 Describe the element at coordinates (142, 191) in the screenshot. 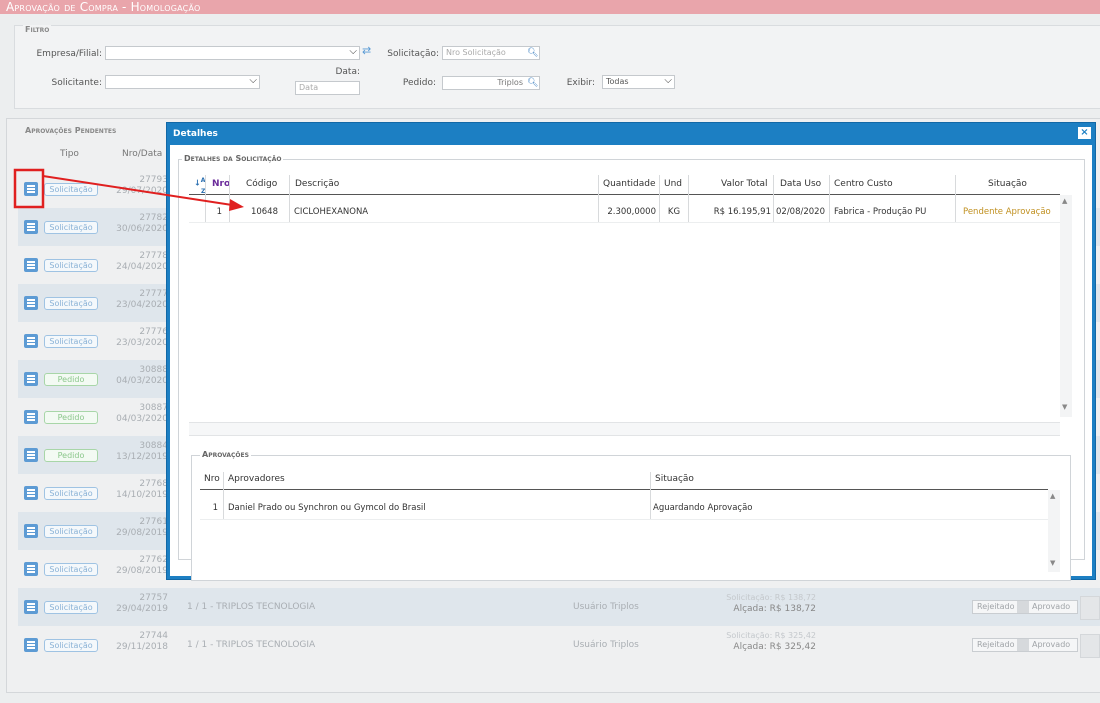

I see `row-data: 29/07/2020` at that location.